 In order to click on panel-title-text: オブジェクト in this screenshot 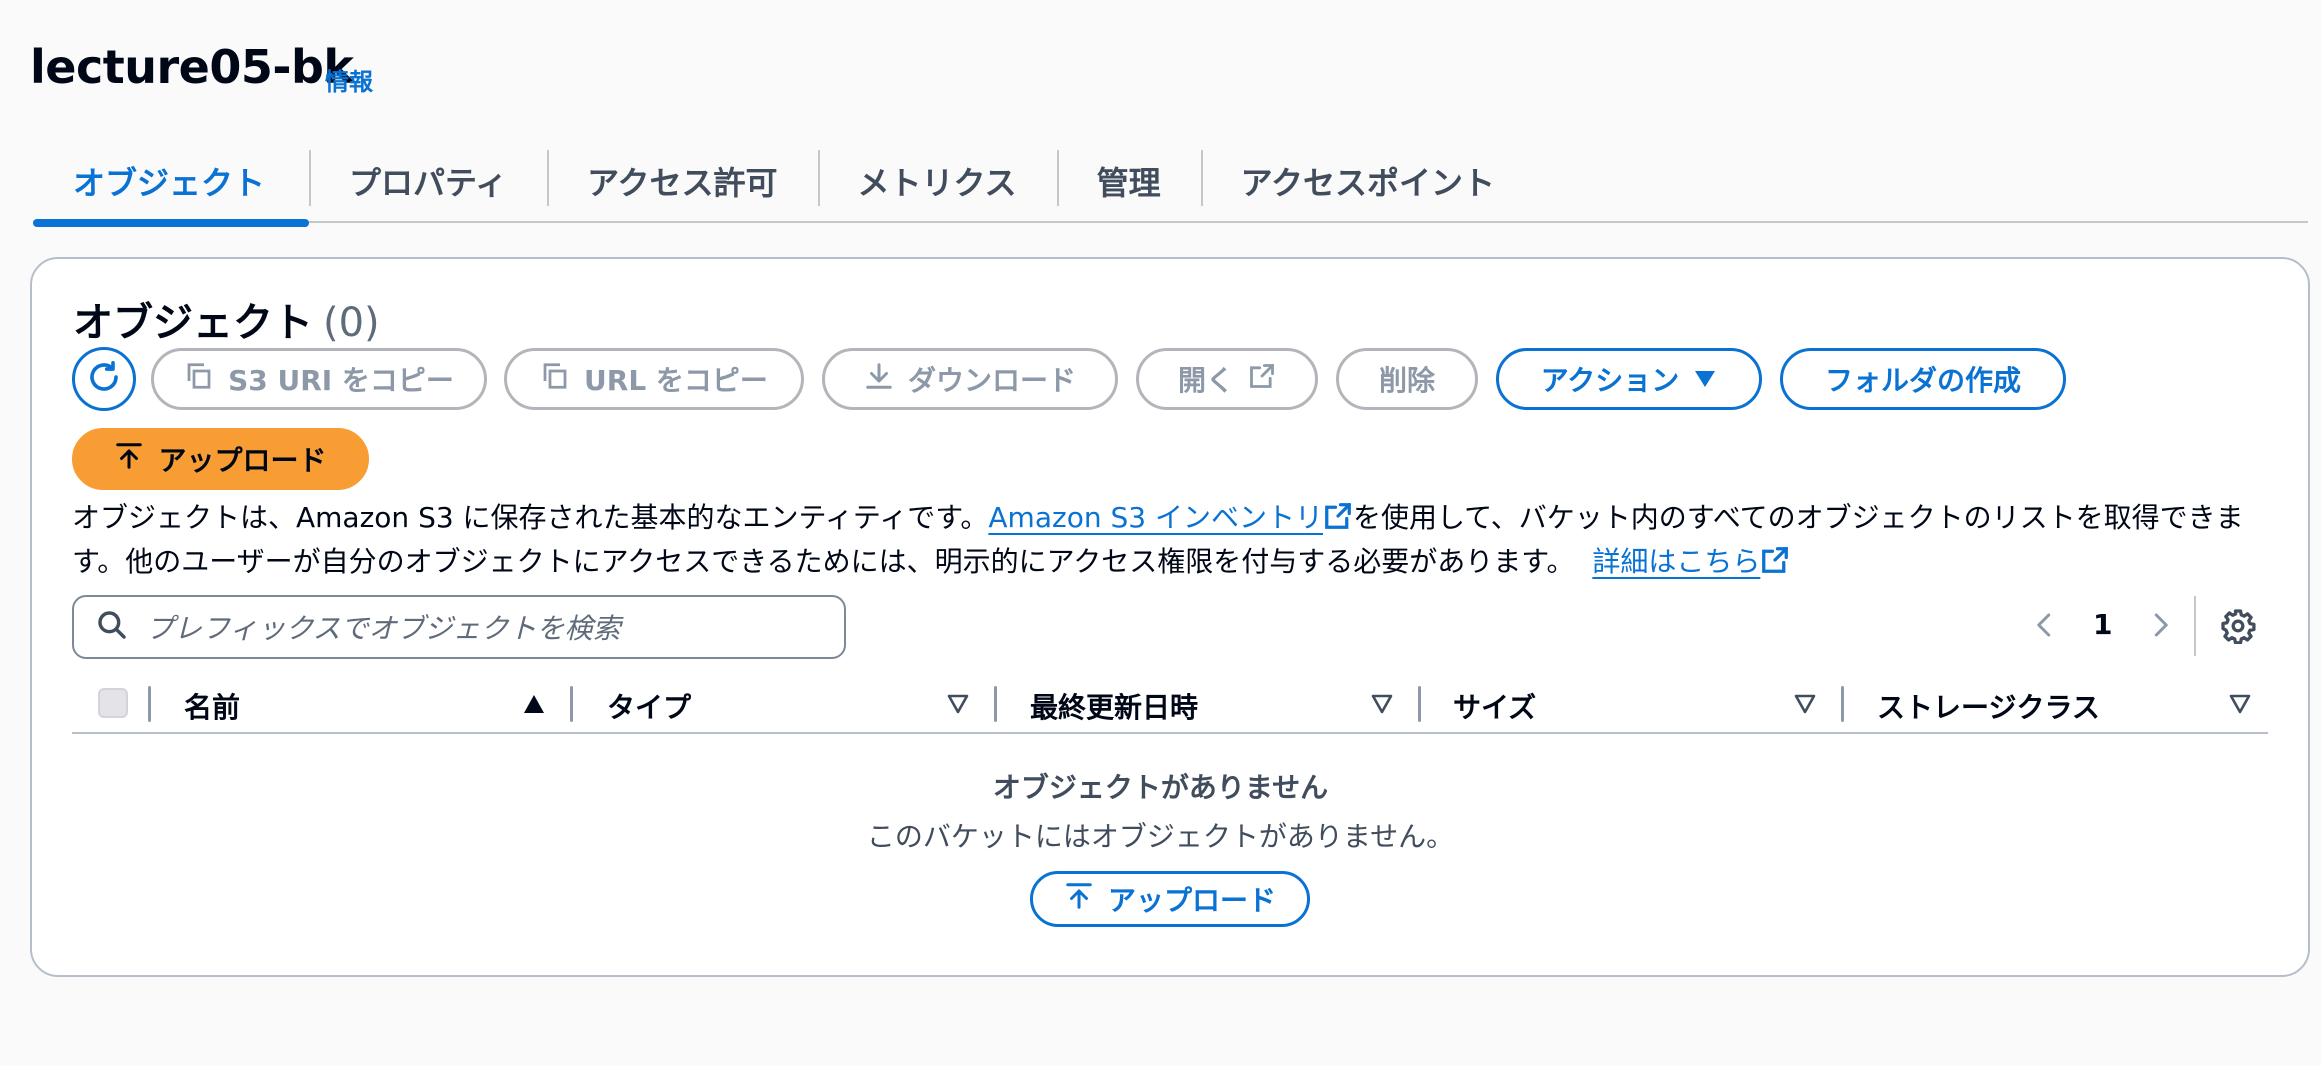, I will do `click(193, 323)`.